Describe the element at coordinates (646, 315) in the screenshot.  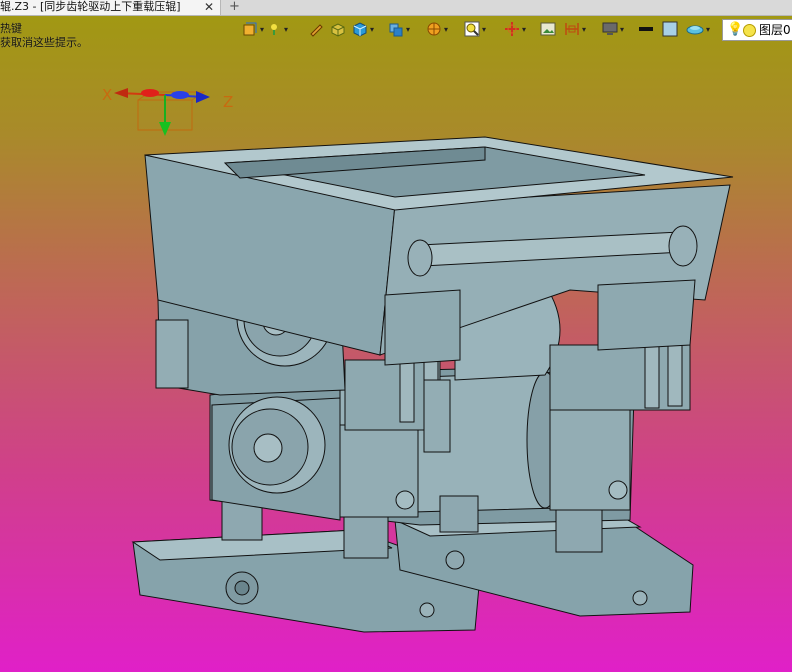
I see `upper-block-right` at that location.